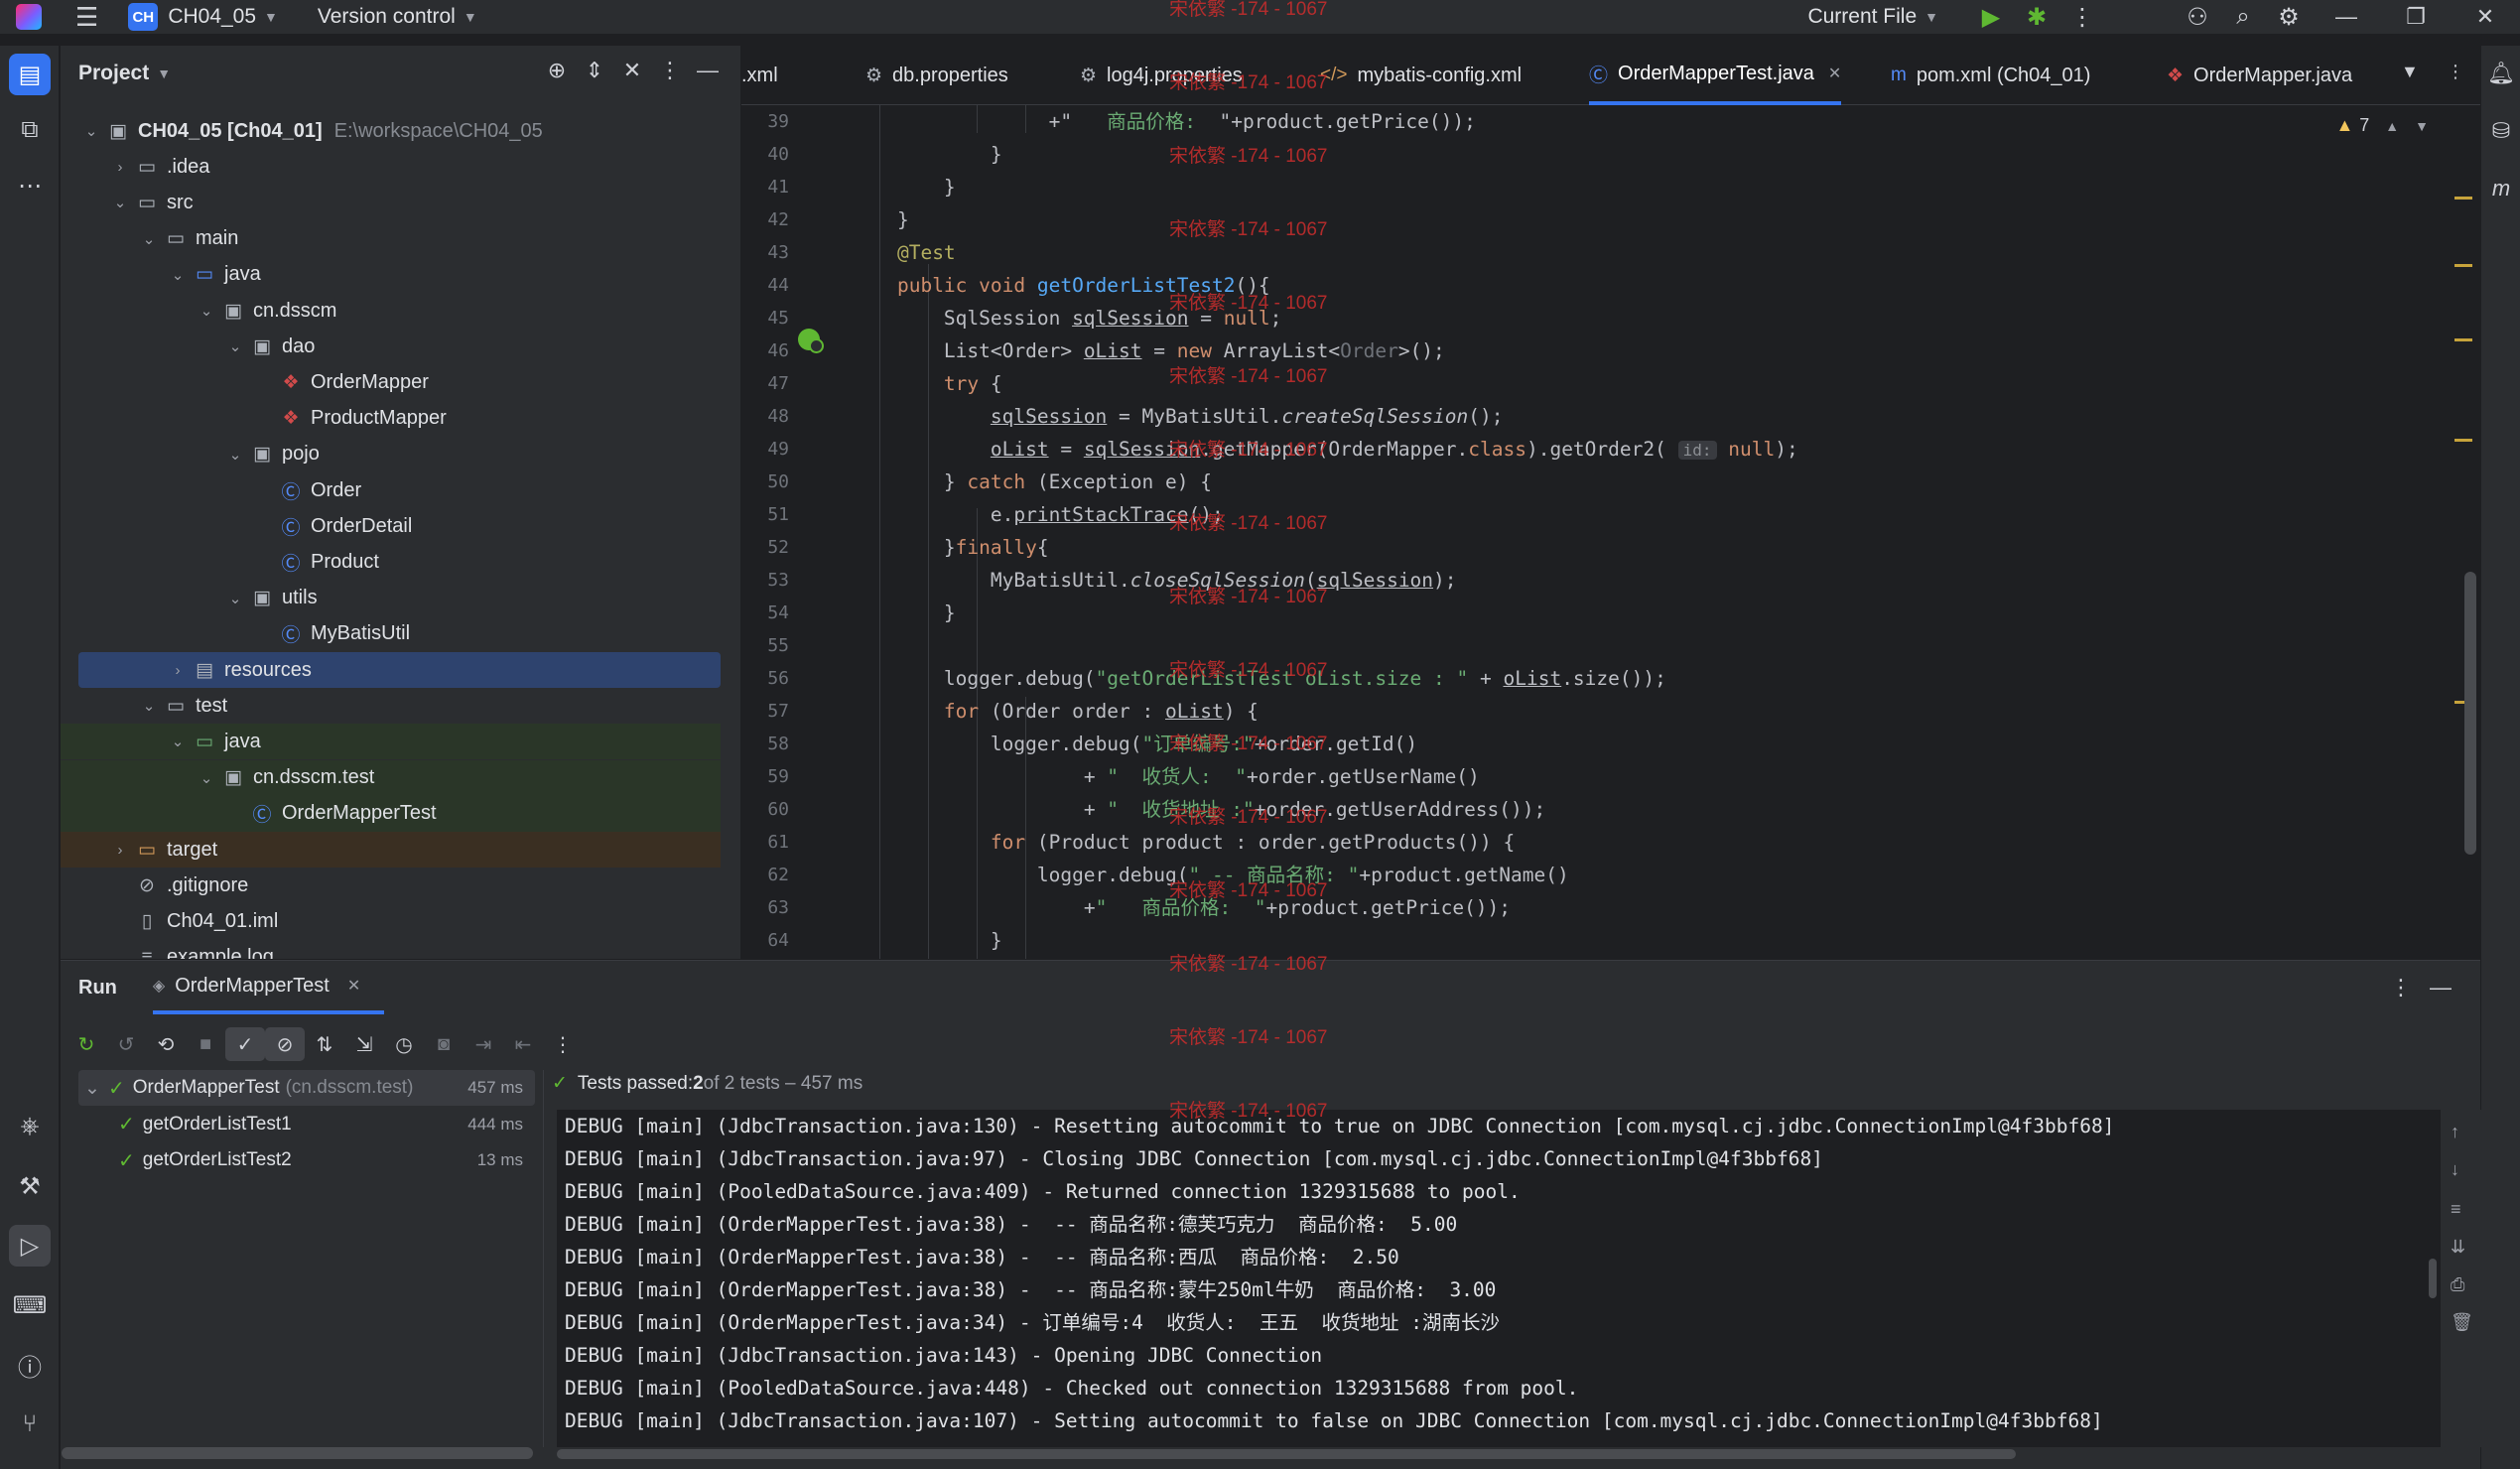 The height and width of the screenshot is (1469, 2520). I want to click on show-passed-icon: ✓, so click(245, 1044).